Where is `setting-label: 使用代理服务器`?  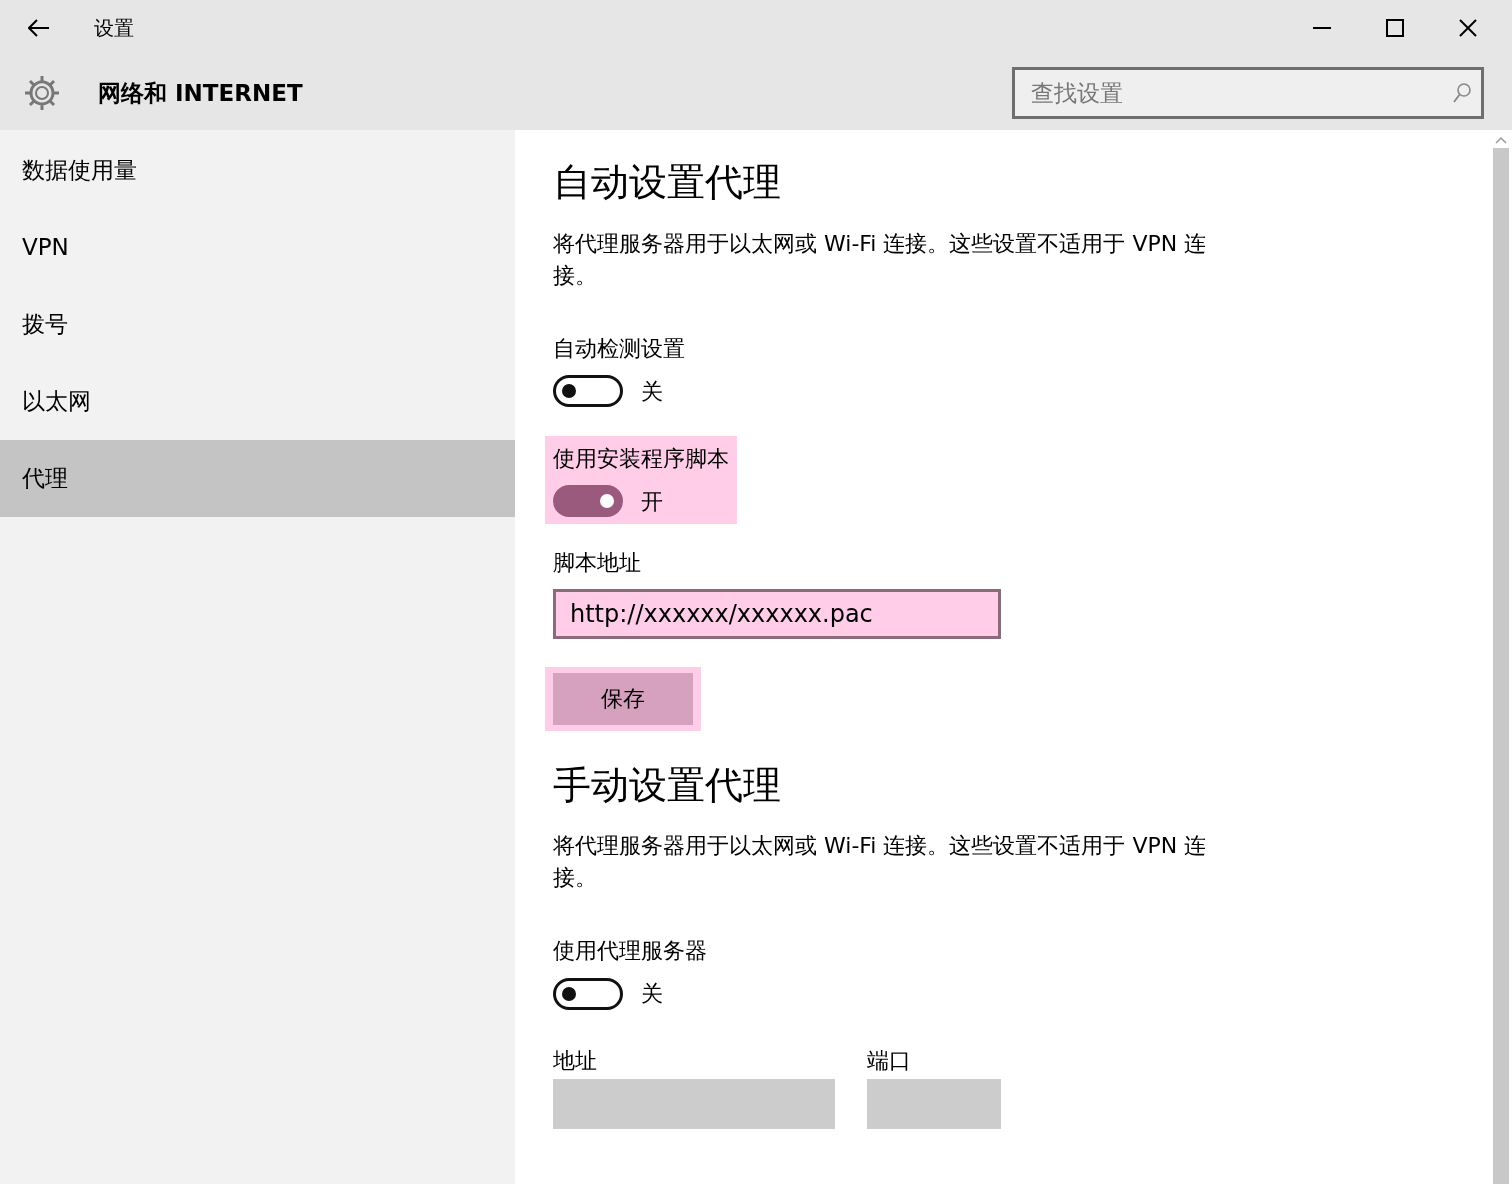
setting-label: 使用代理服务器 is located at coordinates (630, 951).